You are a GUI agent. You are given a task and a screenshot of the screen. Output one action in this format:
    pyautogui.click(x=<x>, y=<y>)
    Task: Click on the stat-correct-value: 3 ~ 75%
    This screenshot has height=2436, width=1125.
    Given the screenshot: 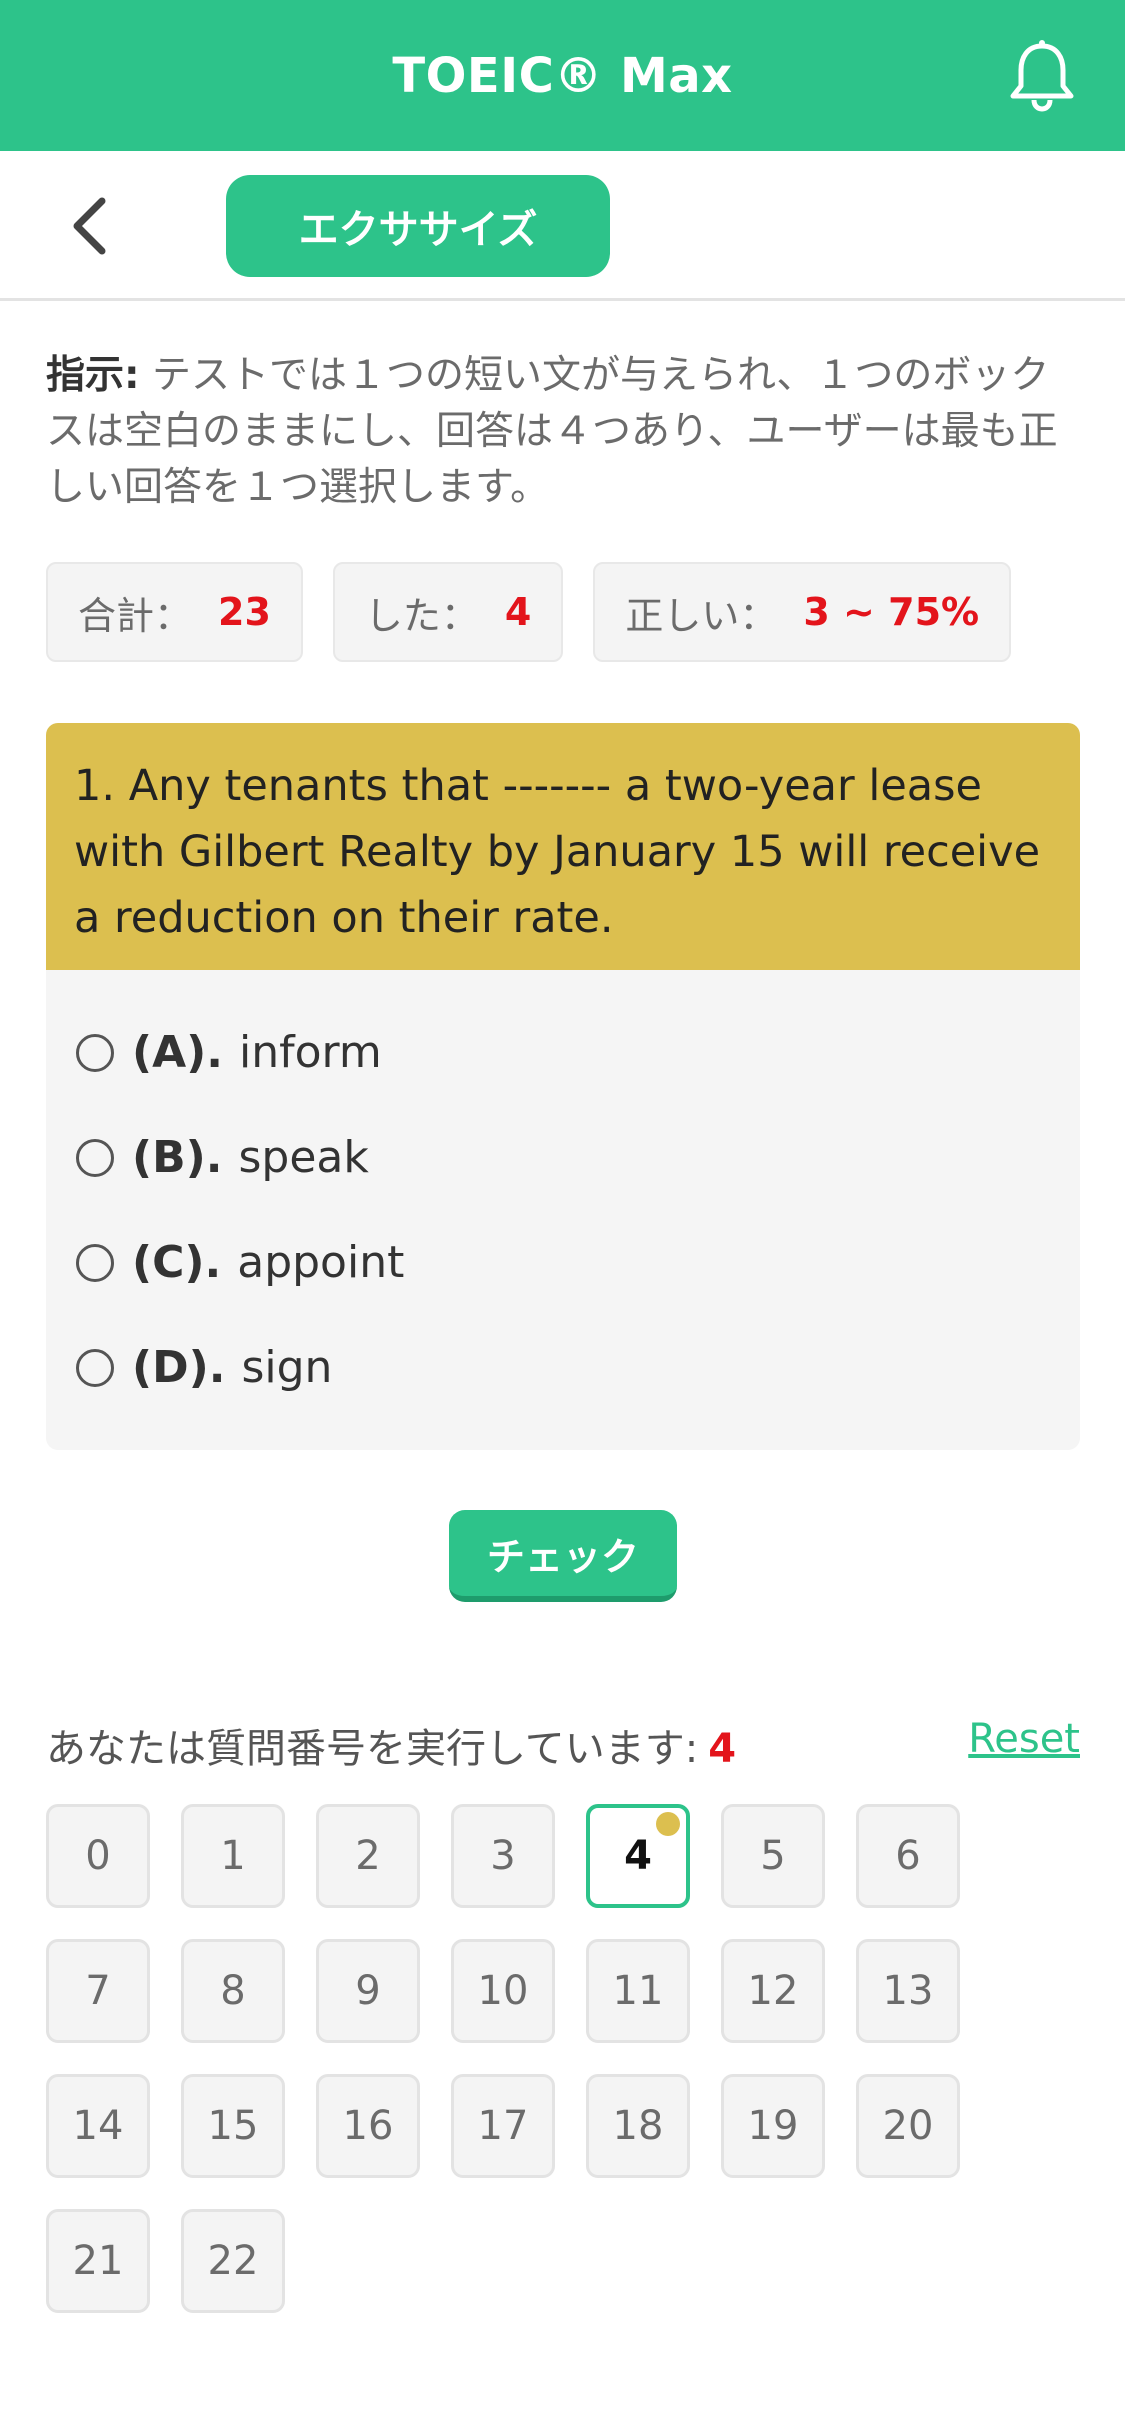 What is the action you would take?
    pyautogui.click(x=891, y=612)
    